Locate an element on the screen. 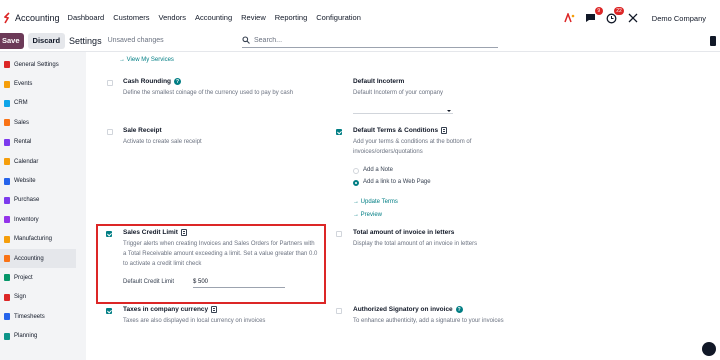  sale-receipt-title: Sale Receipt is located at coordinates (142, 130).